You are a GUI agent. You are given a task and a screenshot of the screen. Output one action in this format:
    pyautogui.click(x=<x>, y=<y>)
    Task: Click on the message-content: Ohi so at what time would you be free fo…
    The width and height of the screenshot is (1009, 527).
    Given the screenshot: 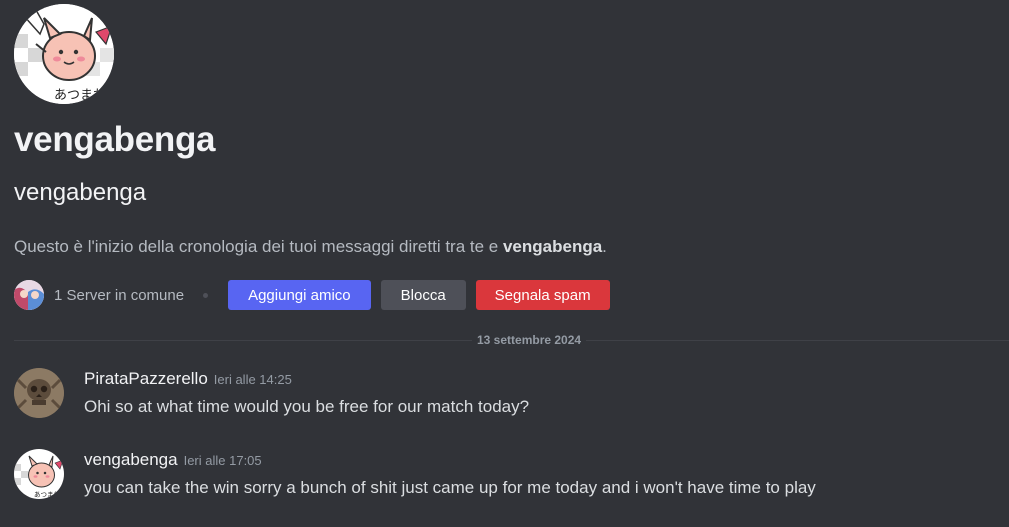 What is the action you would take?
    pyautogui.click(x=307, y=406)
    